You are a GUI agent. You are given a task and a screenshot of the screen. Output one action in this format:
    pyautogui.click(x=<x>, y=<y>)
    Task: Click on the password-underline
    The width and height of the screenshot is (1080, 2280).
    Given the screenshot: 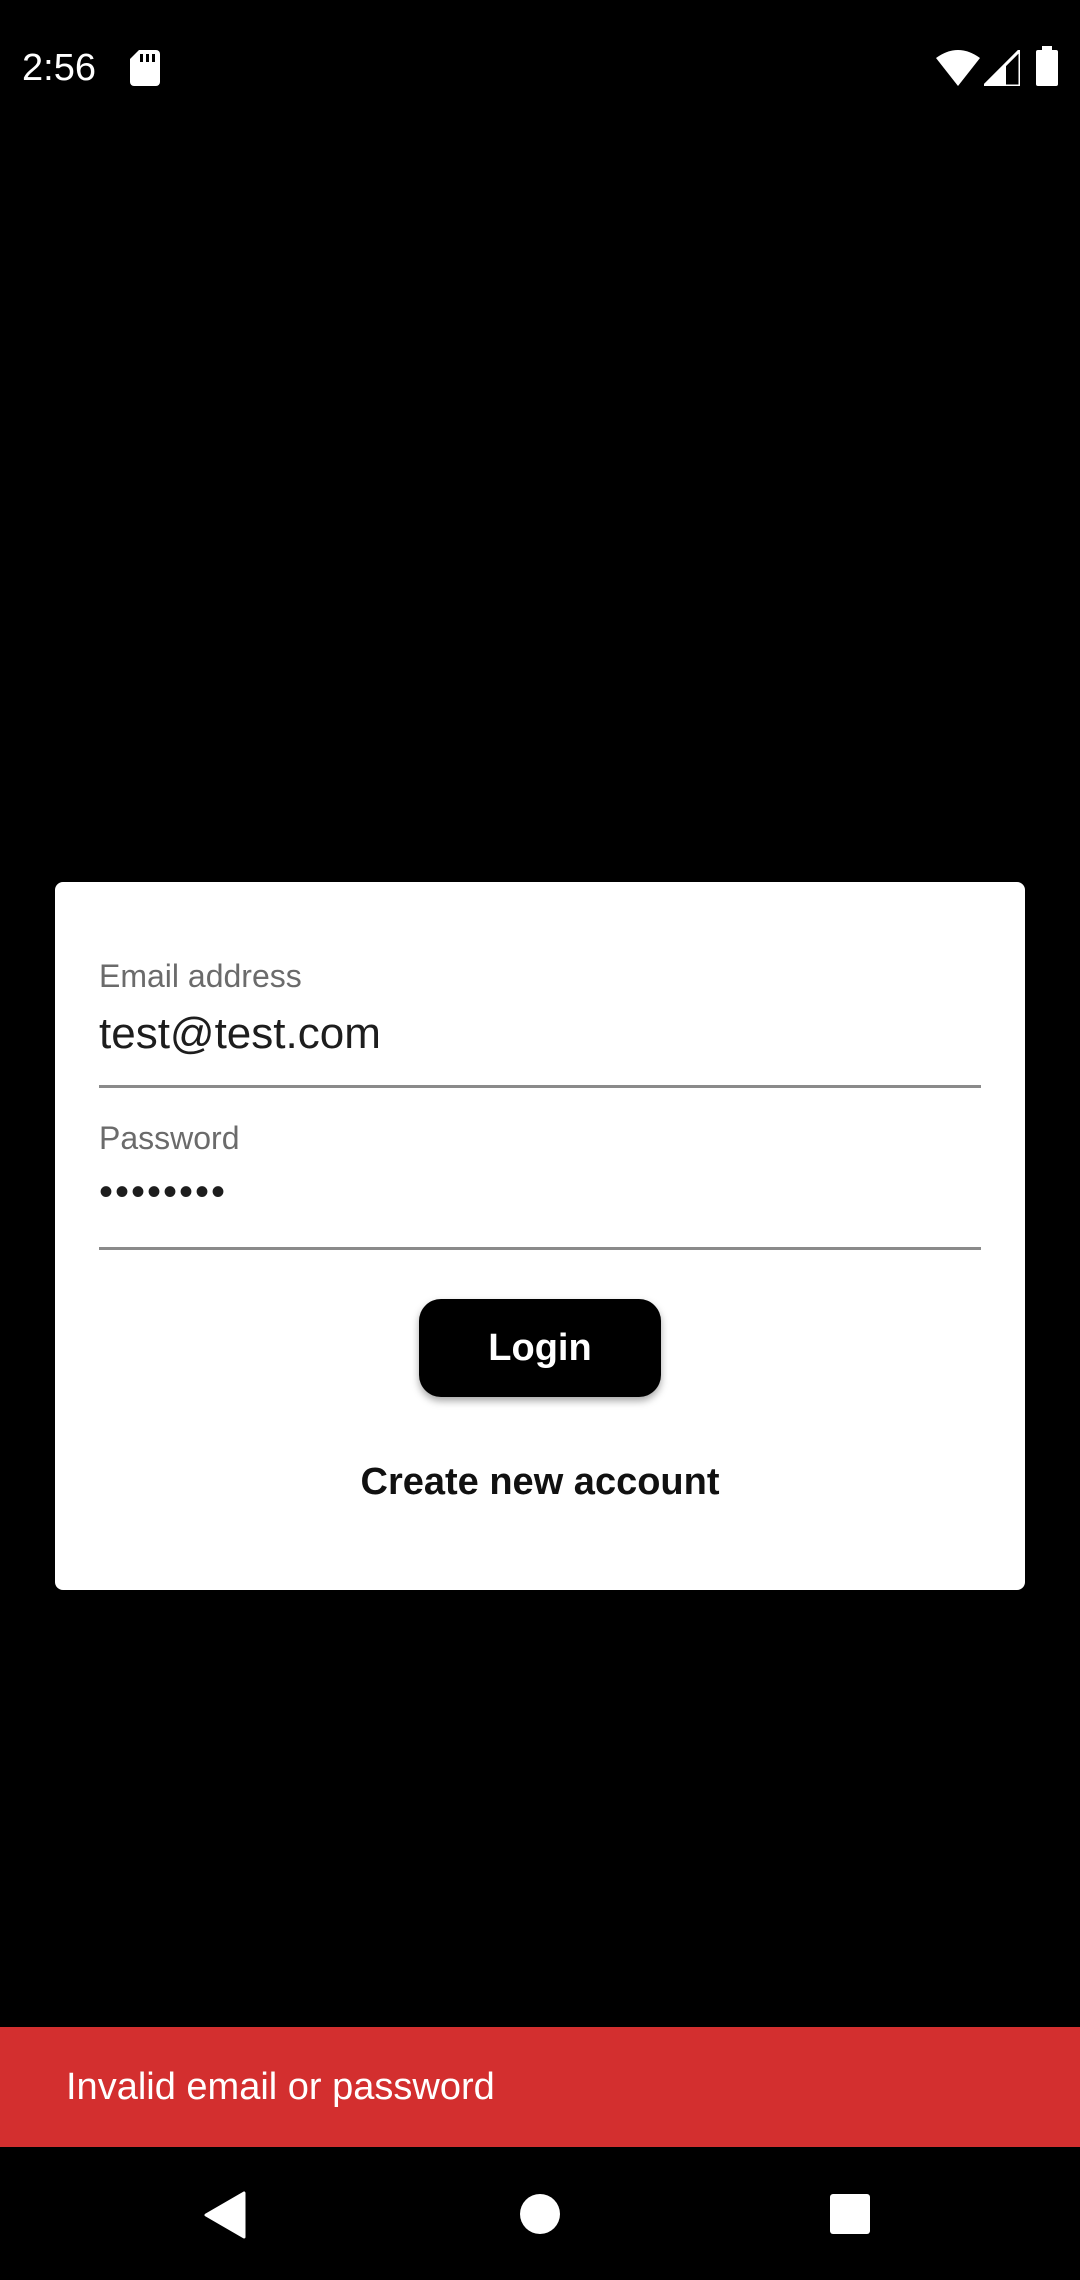 What is the action you would take?
    pyautogui.click(x=540, y=1248)
    